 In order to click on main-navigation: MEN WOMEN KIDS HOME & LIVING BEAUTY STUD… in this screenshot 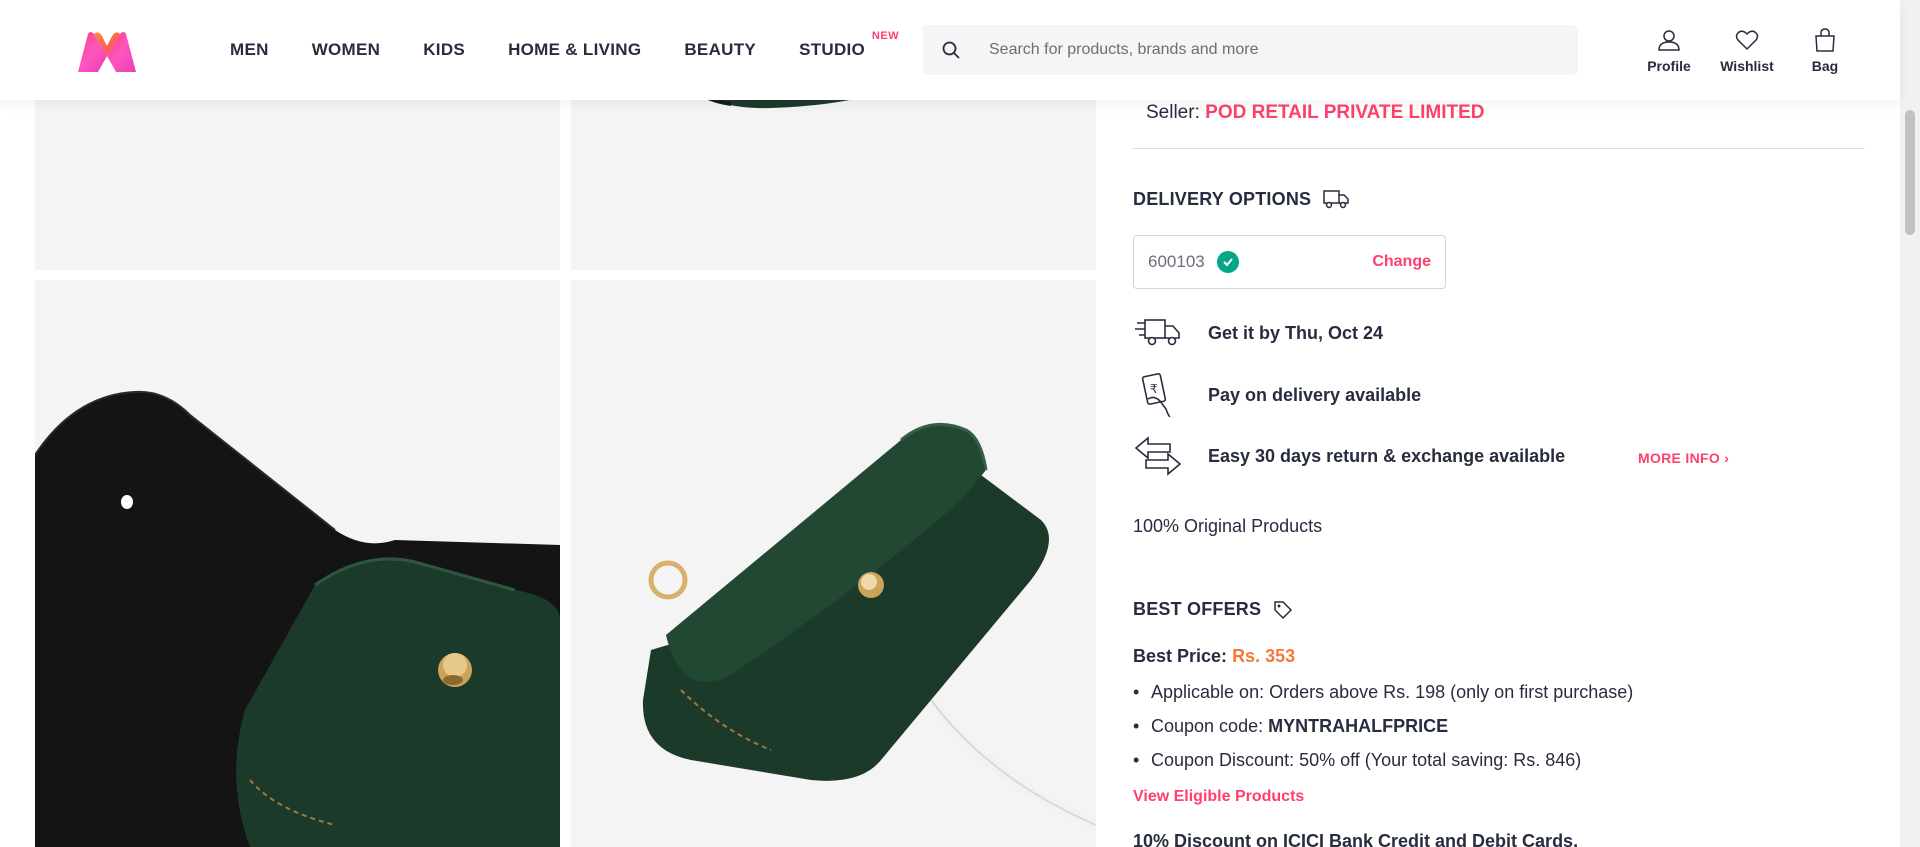, I will do `click(569, 50)`.